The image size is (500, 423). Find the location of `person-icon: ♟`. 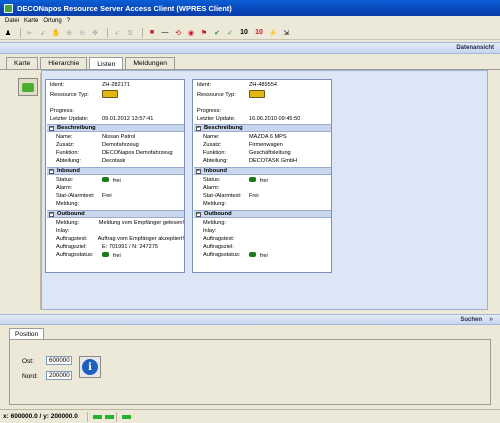

person-icon: ♟ is located at coordinates (8, 33).